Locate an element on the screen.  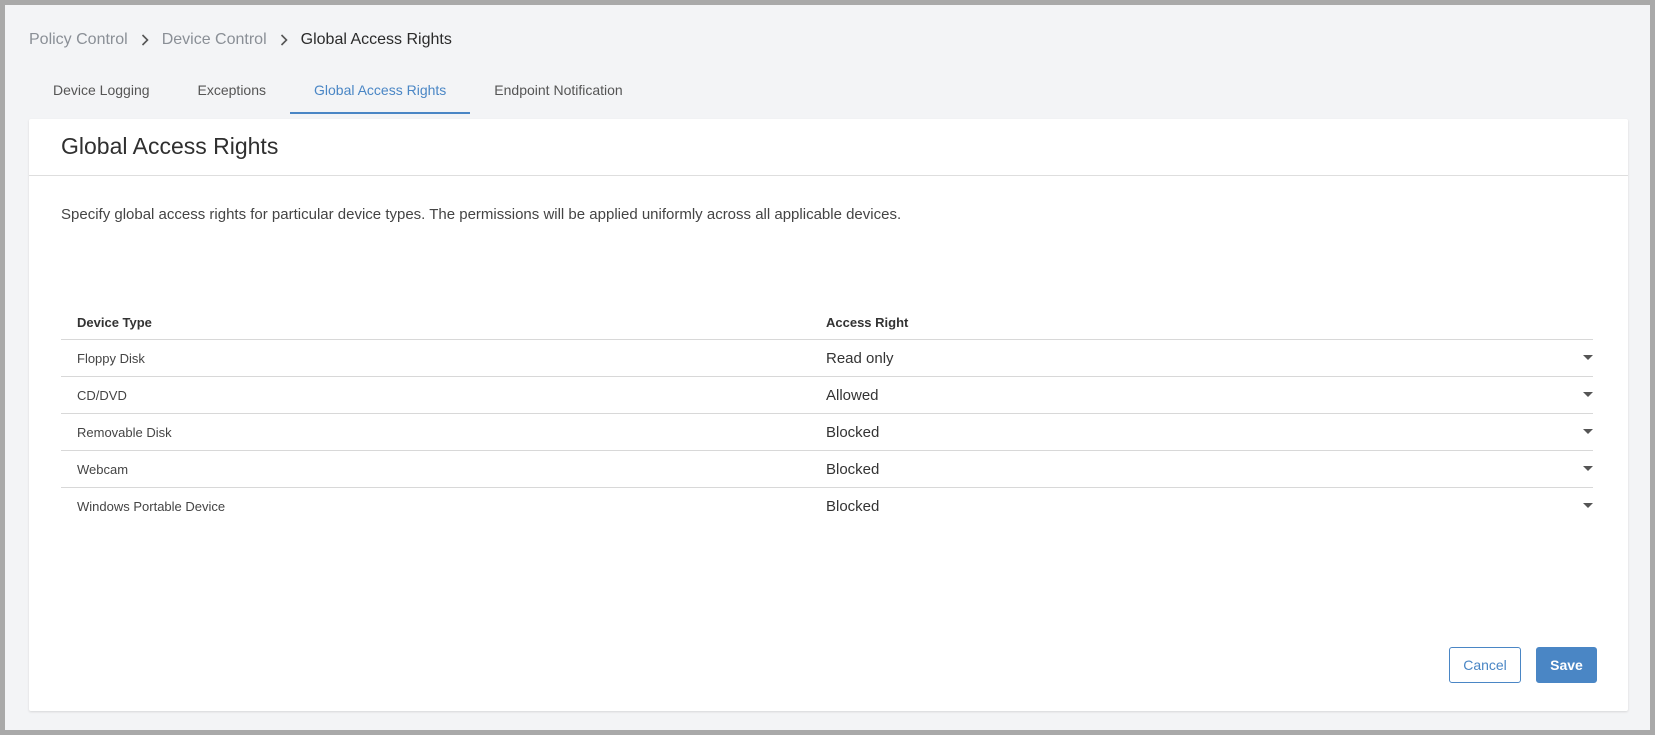
breadcrumb-item-current: Global Access Rights is located at coordinates (376, 39).